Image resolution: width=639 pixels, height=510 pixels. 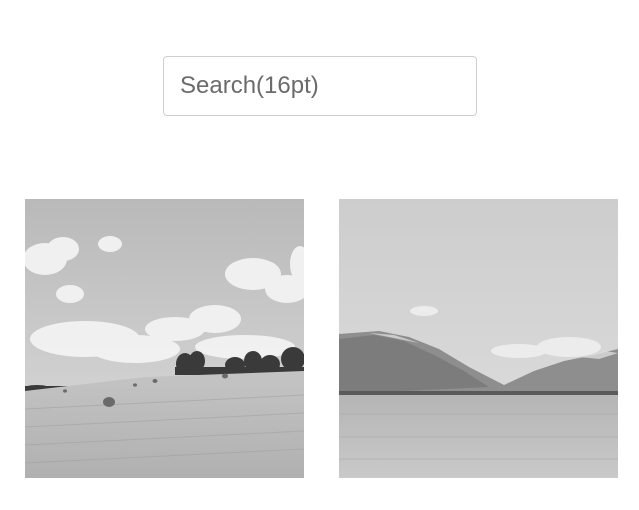 I want to click on search-box, so click(x=320, y=86).